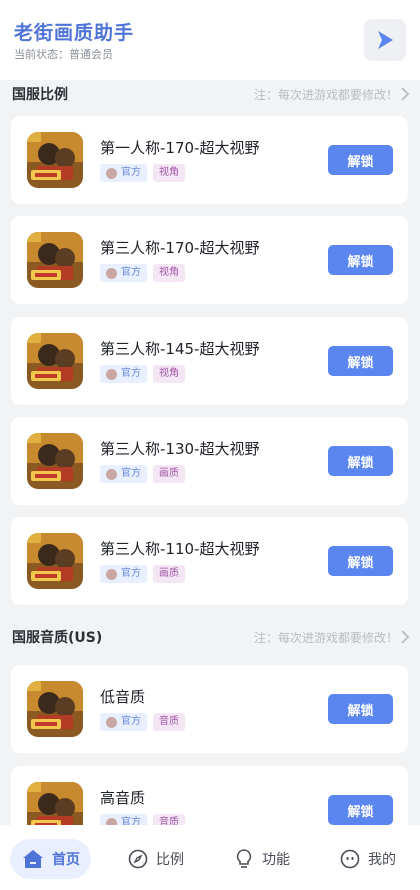  What do you see at coordinates (210, 40) in the screenshot?
I see `app-header: 老街画质助手 当前状态：普通会员` at bounding box center [210, 40].